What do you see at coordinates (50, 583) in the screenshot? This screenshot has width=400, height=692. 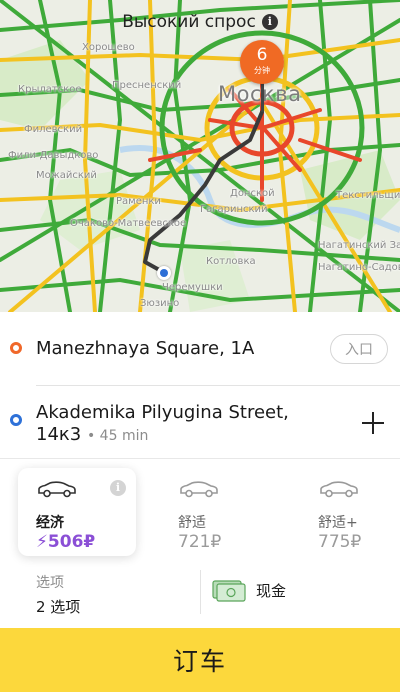 I see `options-label: 选项` at bounding box center [50, 583].